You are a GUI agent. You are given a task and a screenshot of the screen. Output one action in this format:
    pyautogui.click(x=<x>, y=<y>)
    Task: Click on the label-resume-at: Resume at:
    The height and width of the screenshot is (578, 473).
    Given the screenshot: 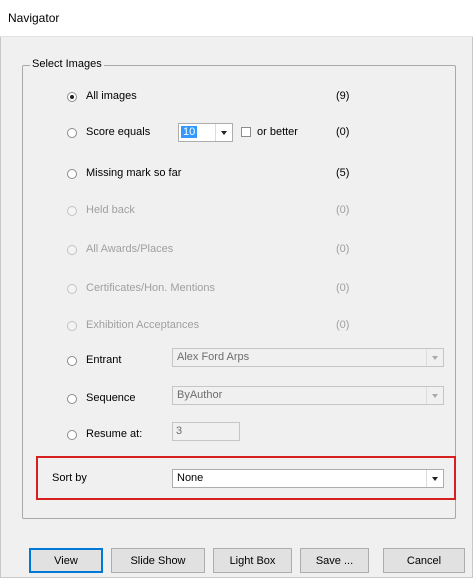 What is the action you would take?
    pyautogui.click(x=114, y=434)
    